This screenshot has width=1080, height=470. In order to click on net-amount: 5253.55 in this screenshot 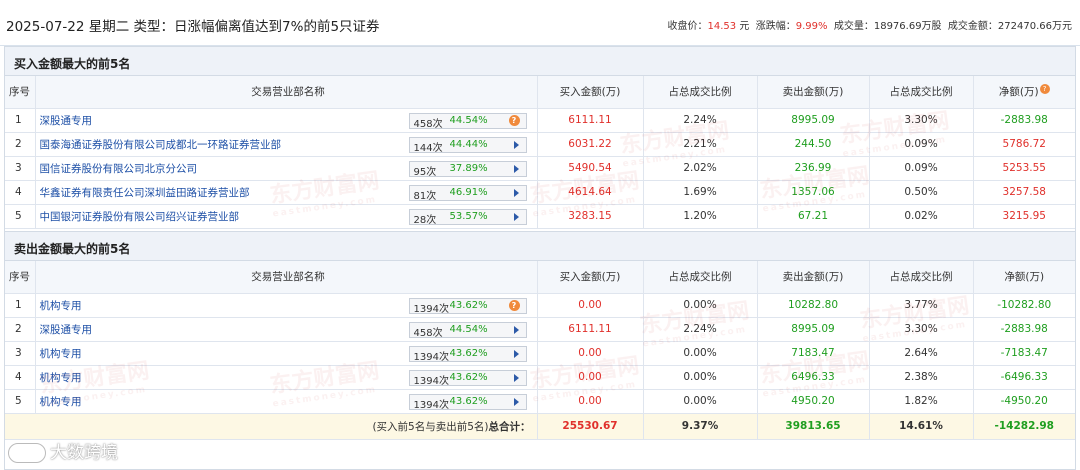, I will do `click(1024, 168)`.